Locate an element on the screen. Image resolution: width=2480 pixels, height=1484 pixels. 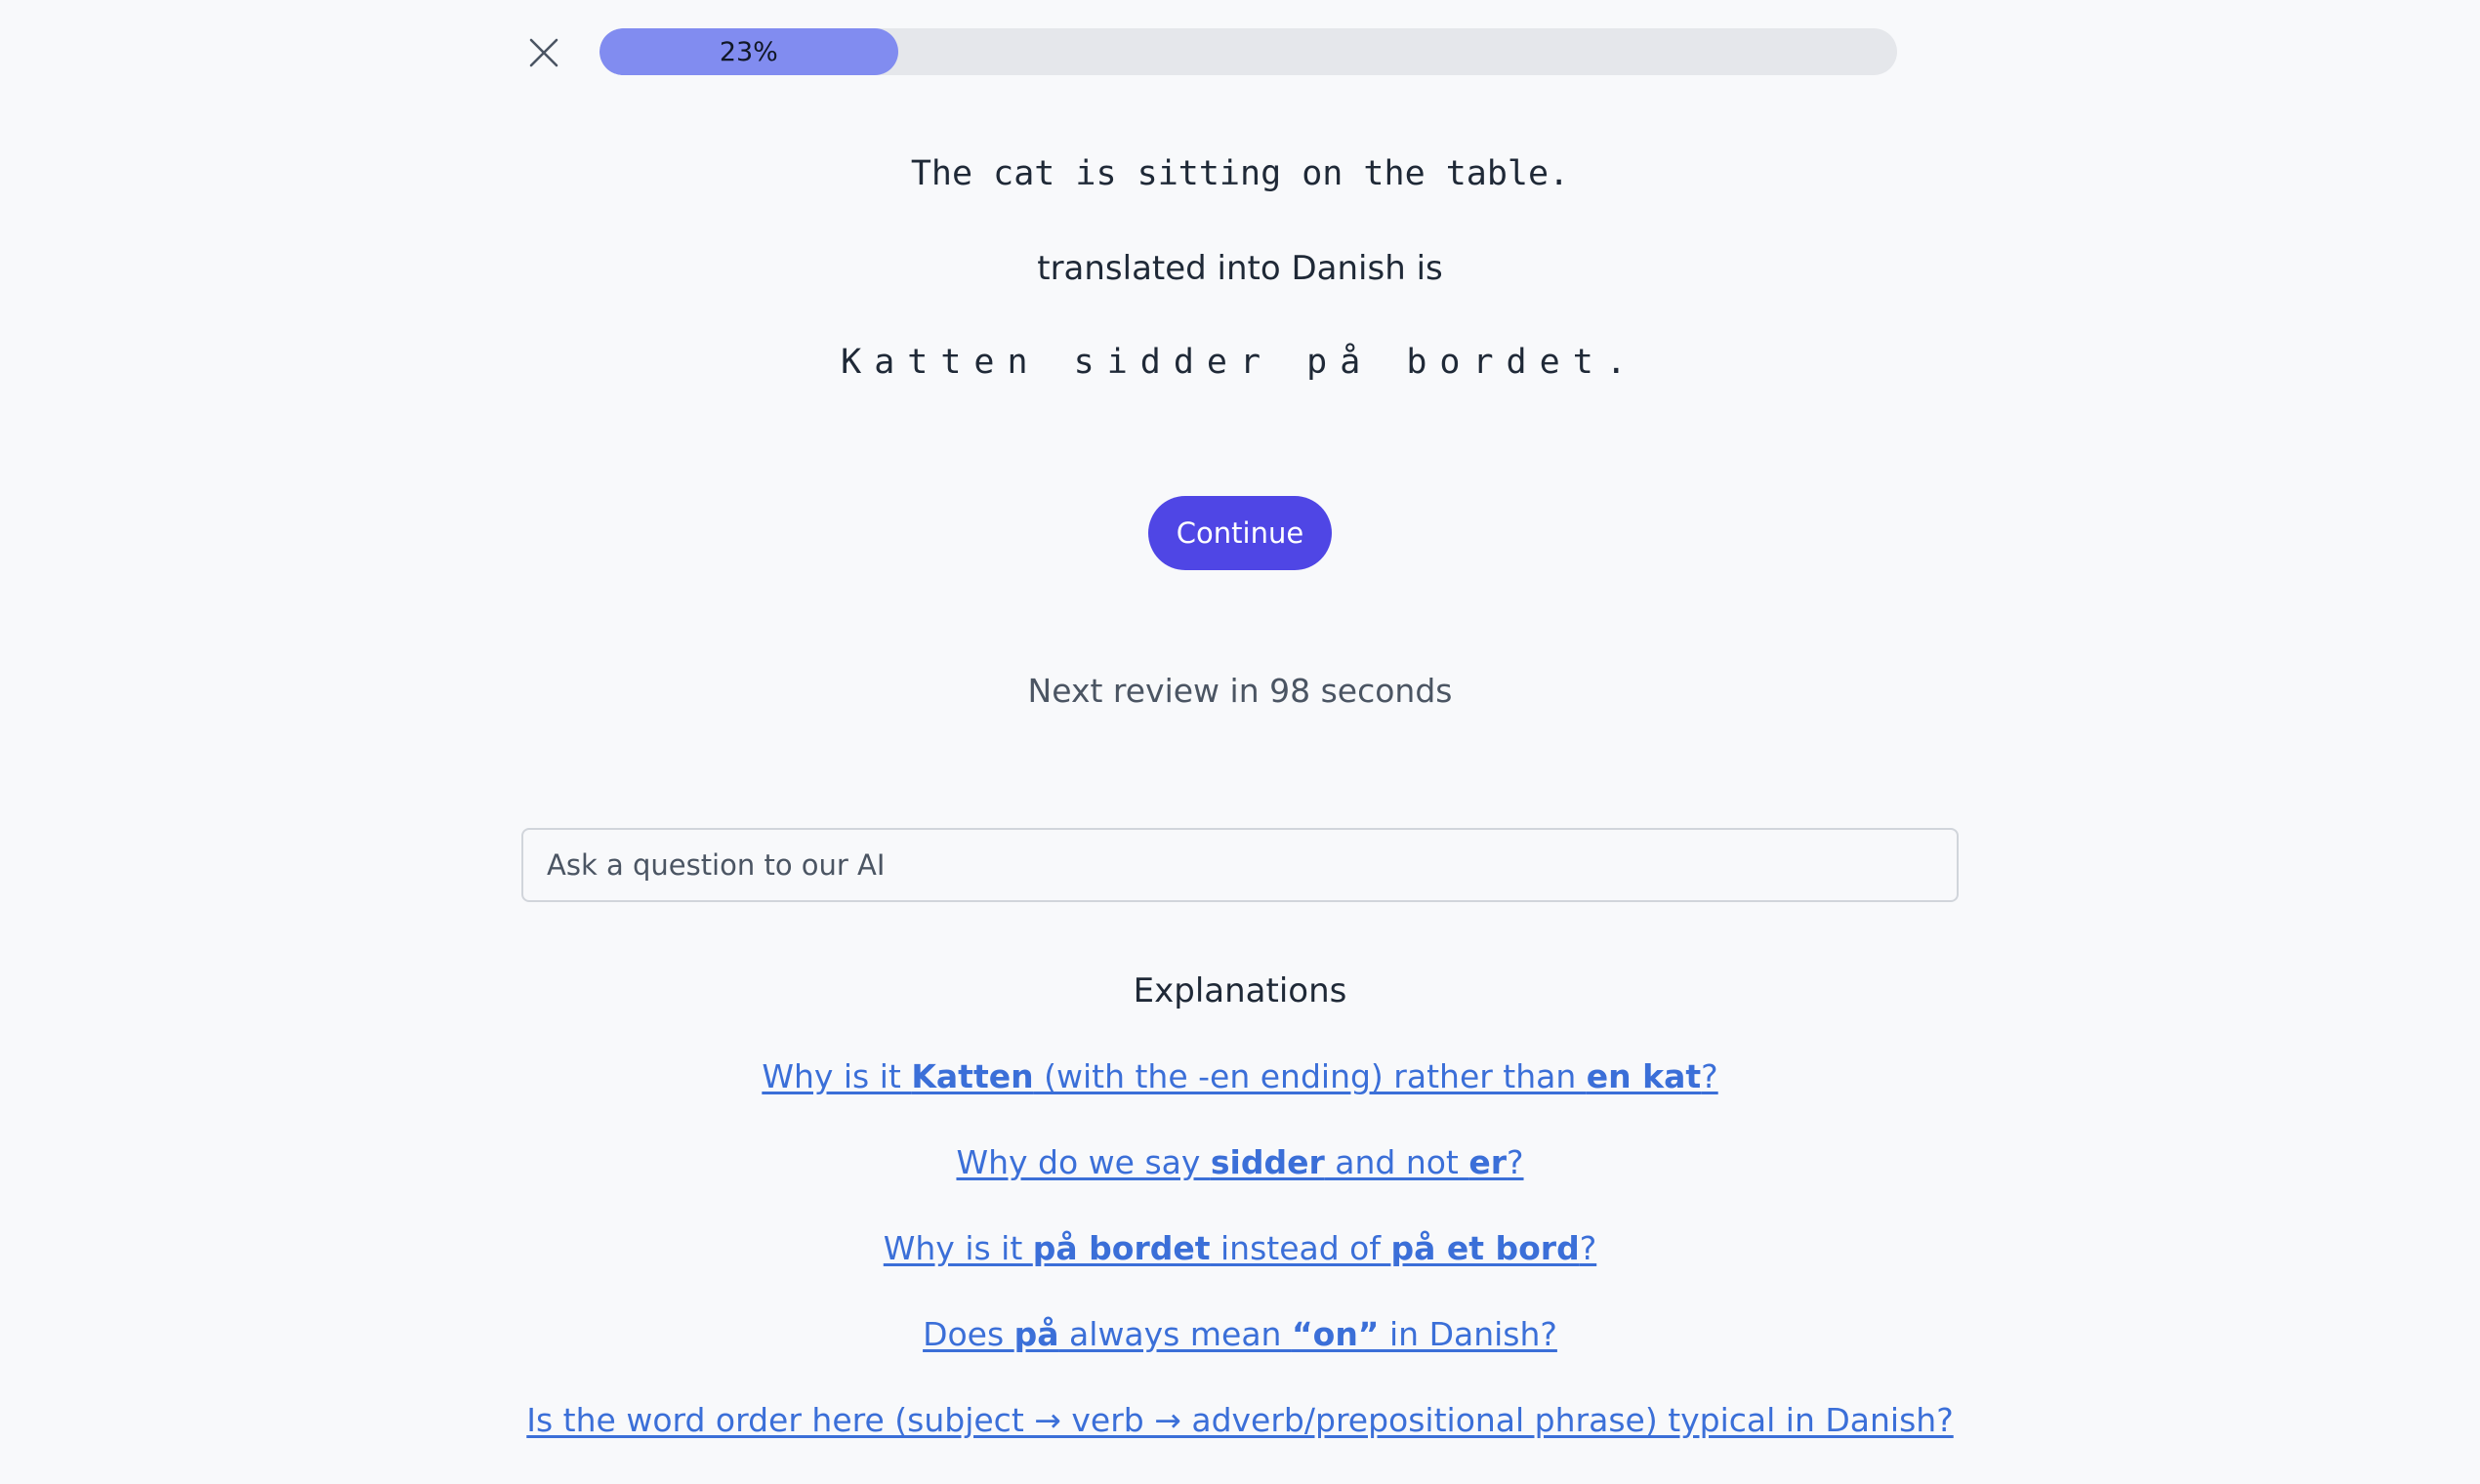
next-review-text: Next review in 98 seconds is located at coordinates (1240, 691).